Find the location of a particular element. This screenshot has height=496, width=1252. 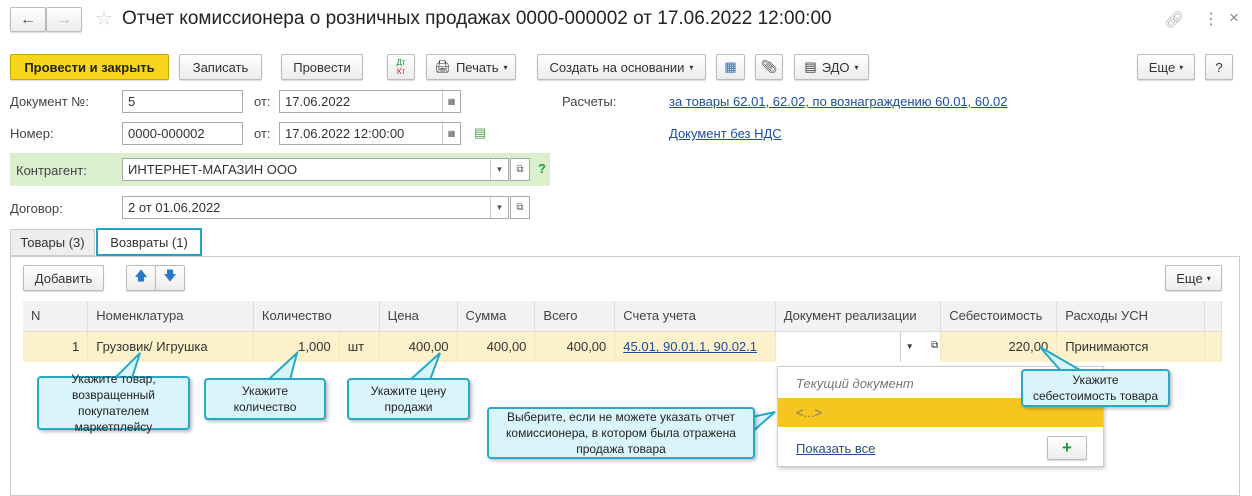

col-qty: Количество is located at coordinates (316, 316).